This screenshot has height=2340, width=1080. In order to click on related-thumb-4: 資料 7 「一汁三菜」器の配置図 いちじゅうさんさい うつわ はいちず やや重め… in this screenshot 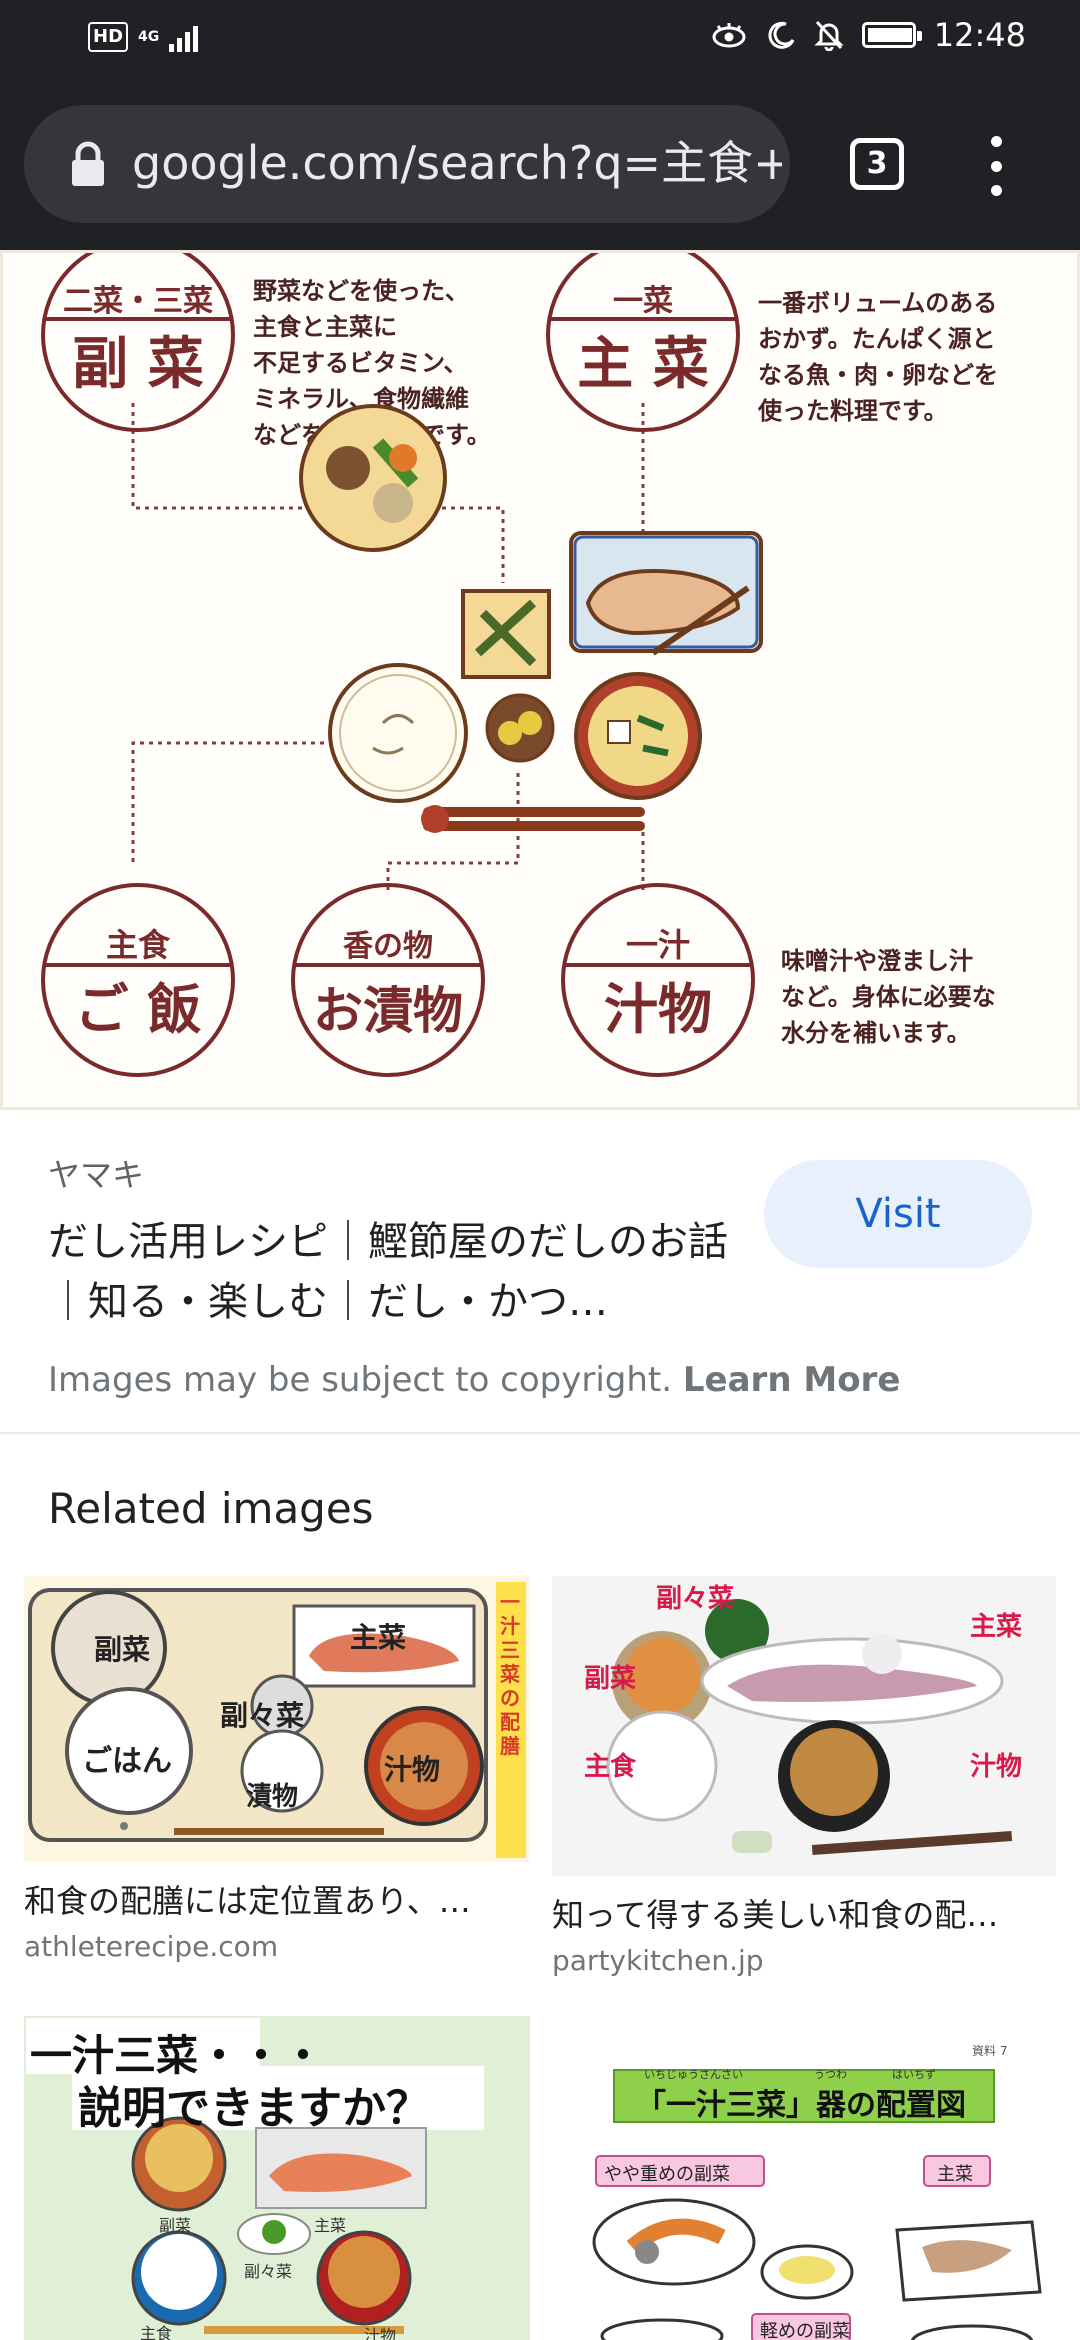, I will do `click(804, 2186)`.